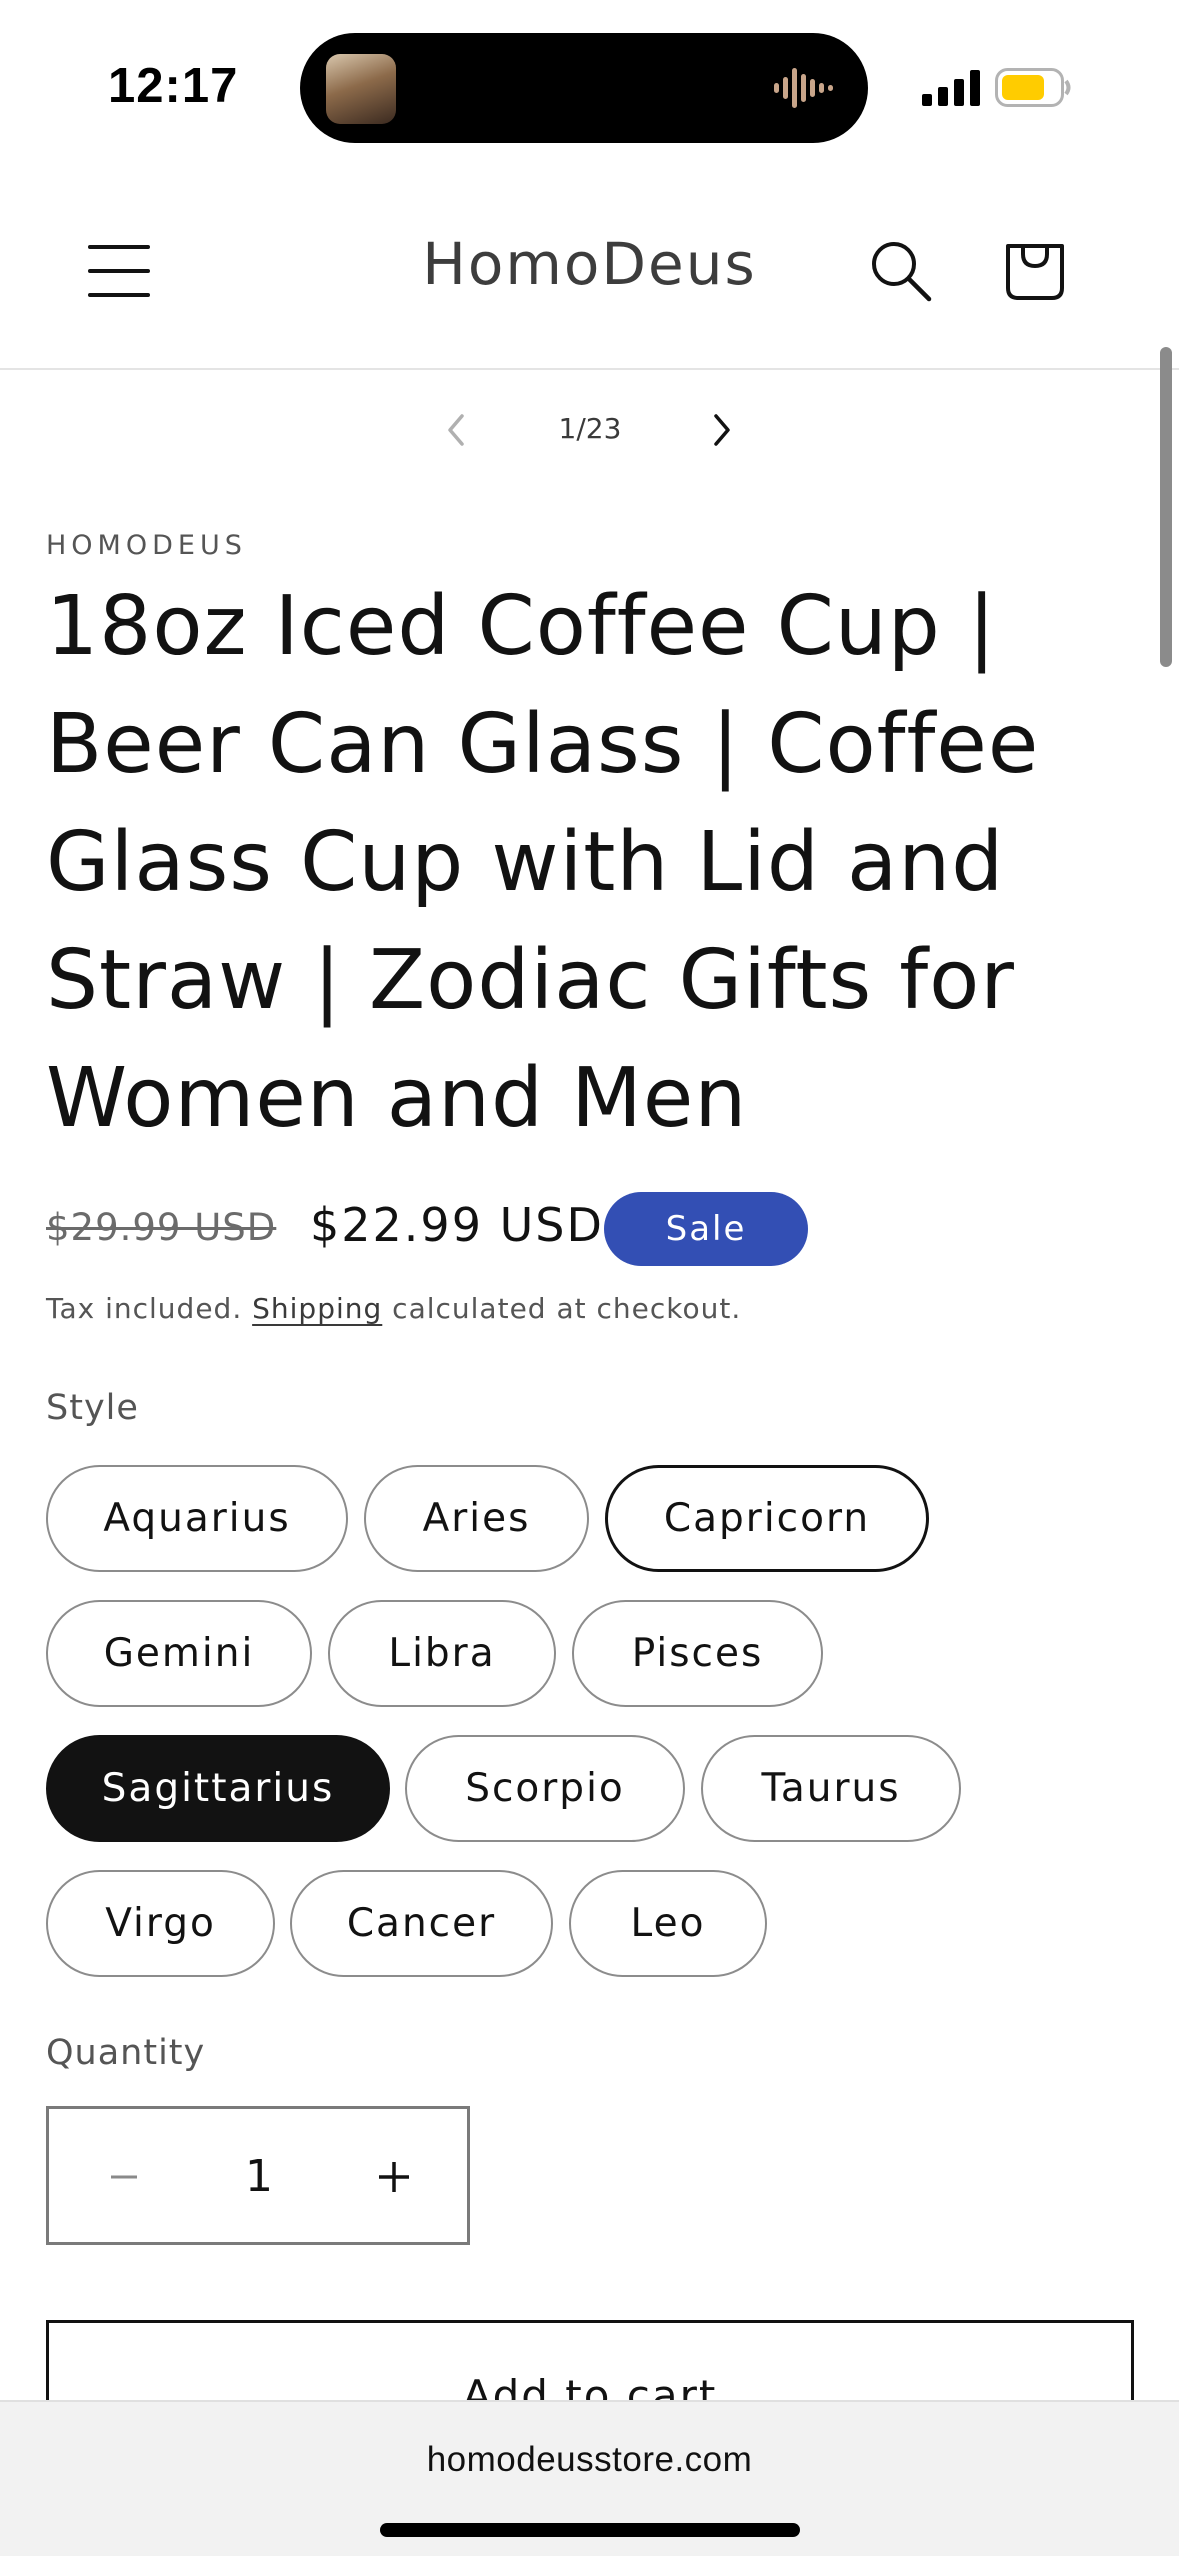 This screenshot has width=1179, height=2556. Describe the element at coordinates (951, 88) in the screenshot. I see `cellular-signal-icon` at that location.